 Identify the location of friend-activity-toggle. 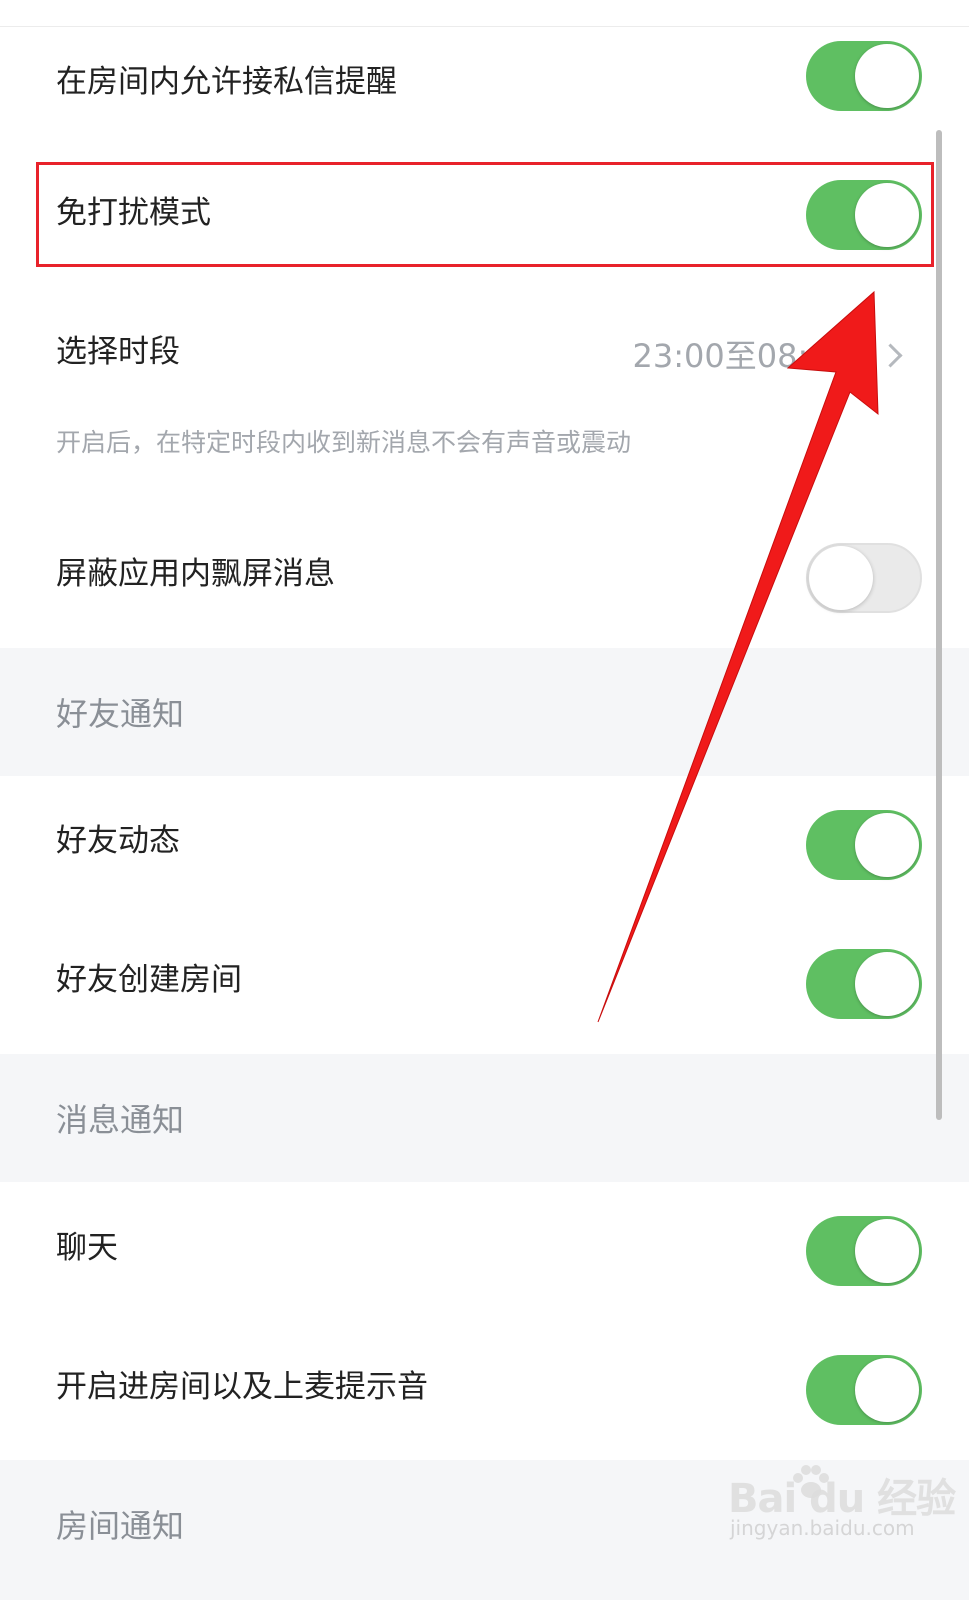
(864, 845).